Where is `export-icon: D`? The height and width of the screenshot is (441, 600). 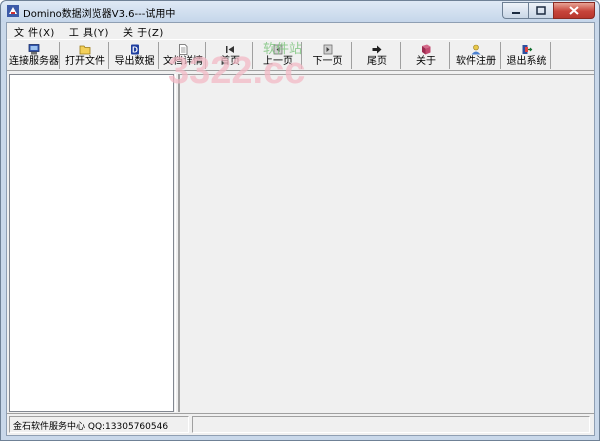
export-icon: D is located at coordinates (135, 49).